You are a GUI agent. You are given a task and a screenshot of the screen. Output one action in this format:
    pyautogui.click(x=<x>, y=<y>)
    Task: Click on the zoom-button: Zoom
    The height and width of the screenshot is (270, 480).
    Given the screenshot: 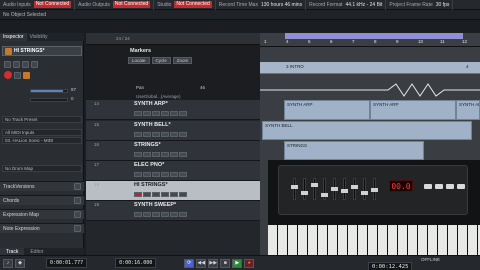 What is the action you would take?
    pyautogui.click(x=182, y=60)
    